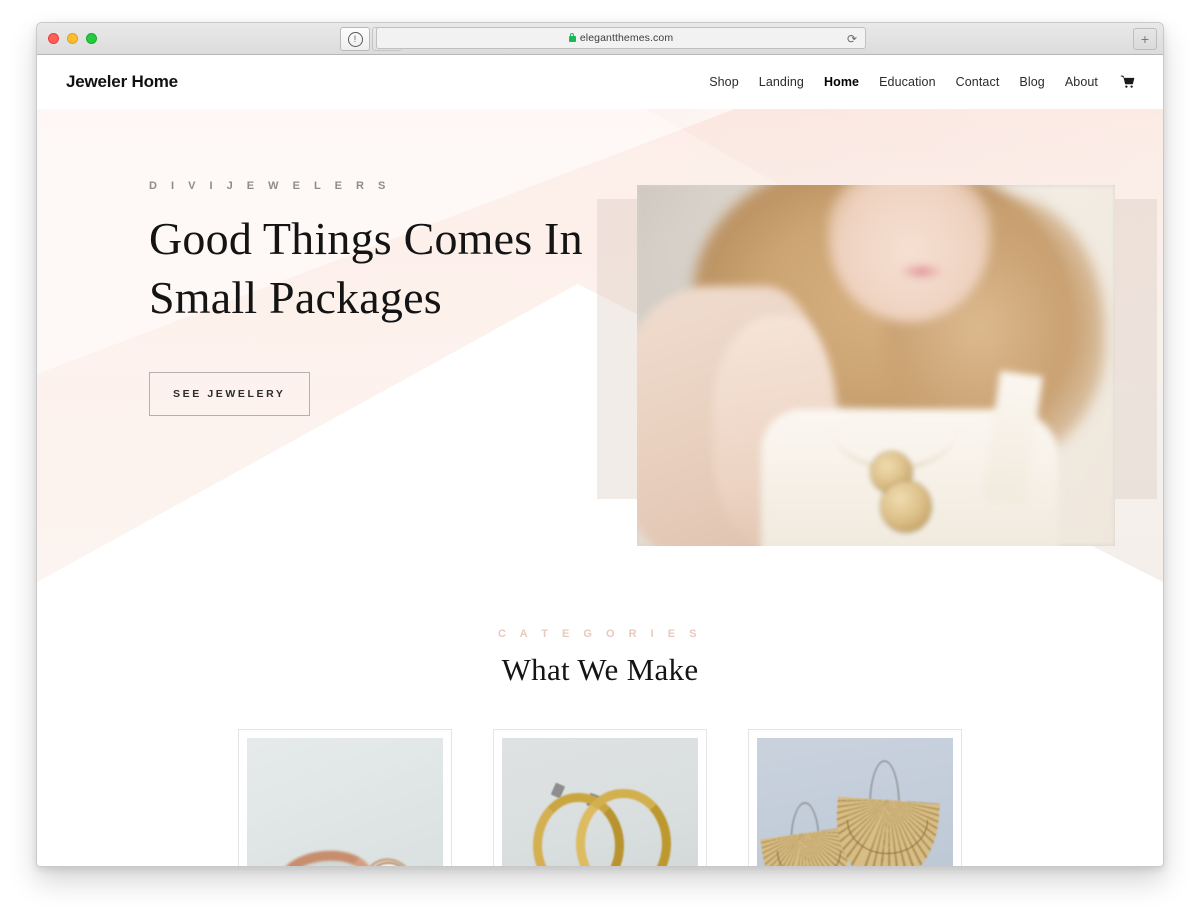 The height and width of the screenshot is (917, 1200). I want to click on privacy-report-icon: !, so click(355, 39).